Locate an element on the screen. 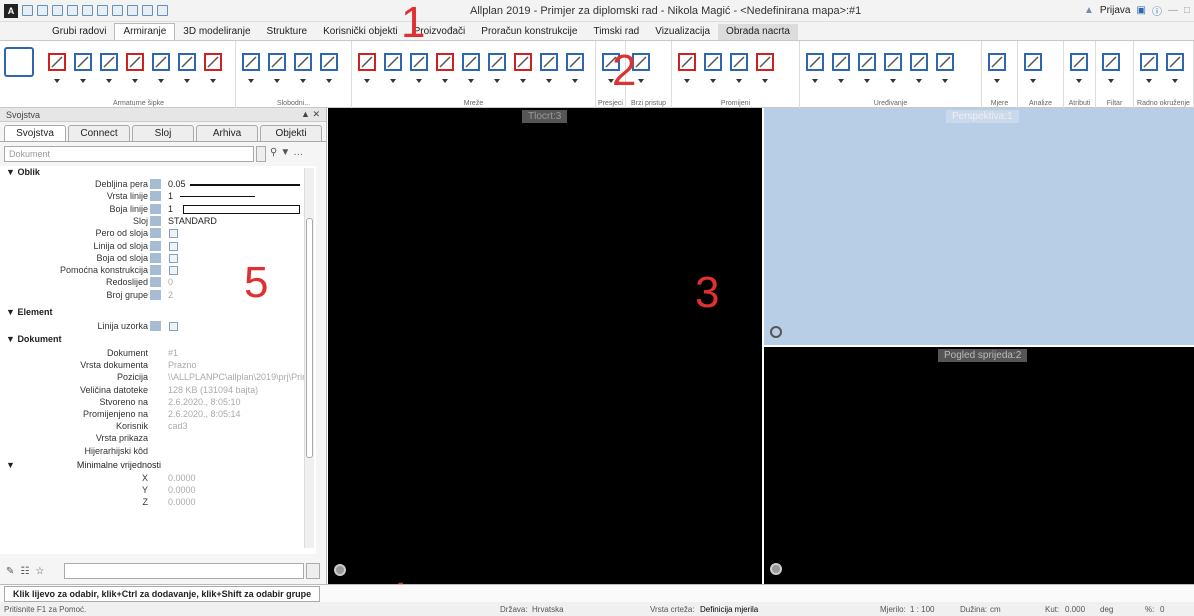  settings-icon is located at coordinates (132, 10).